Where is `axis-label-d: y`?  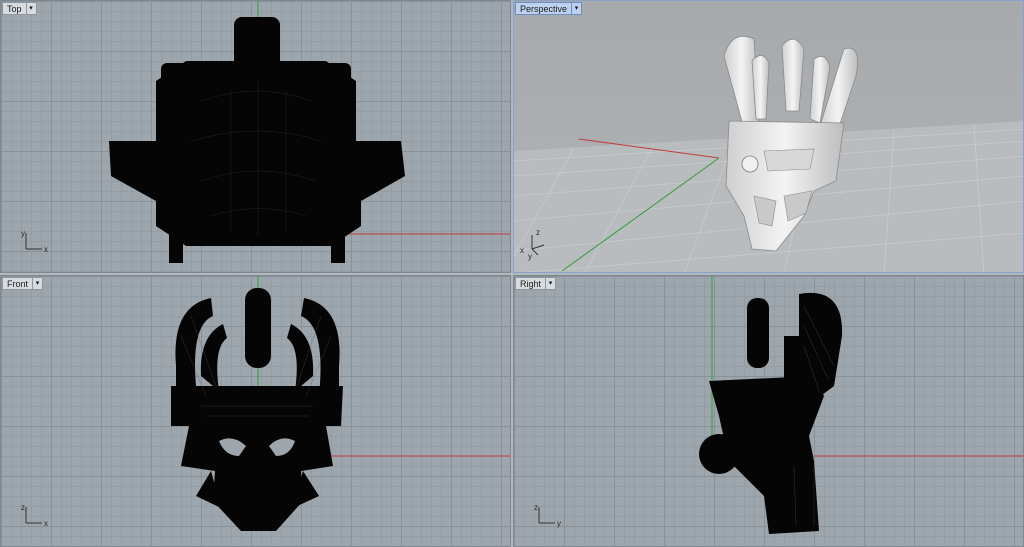
axis-label-d: y is located at coordinates (530, 256).